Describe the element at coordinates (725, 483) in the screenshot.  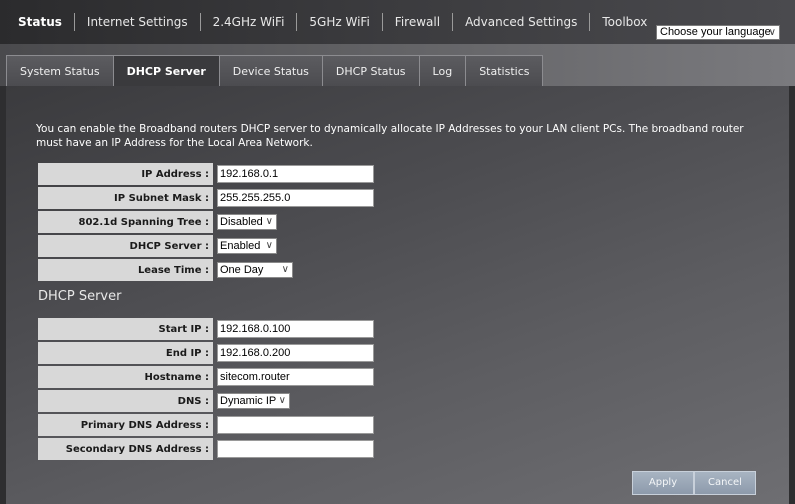
I see `cancel-button: Cancel` at that location.